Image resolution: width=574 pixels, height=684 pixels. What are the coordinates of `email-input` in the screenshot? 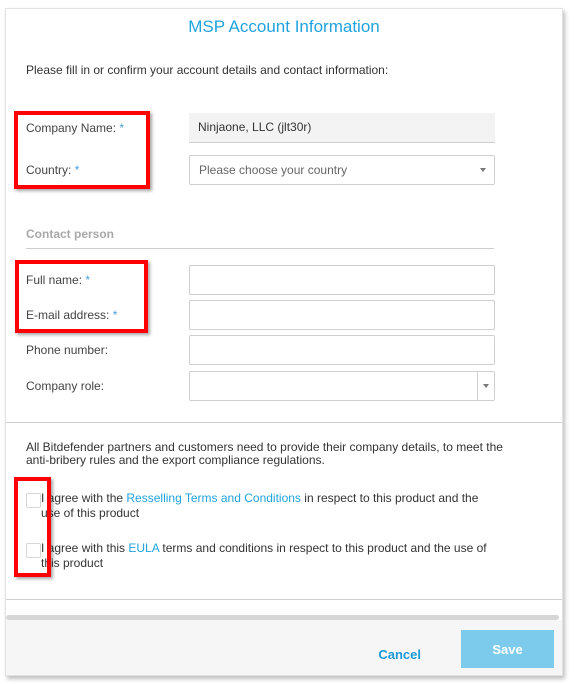 It's located at (342, 315).